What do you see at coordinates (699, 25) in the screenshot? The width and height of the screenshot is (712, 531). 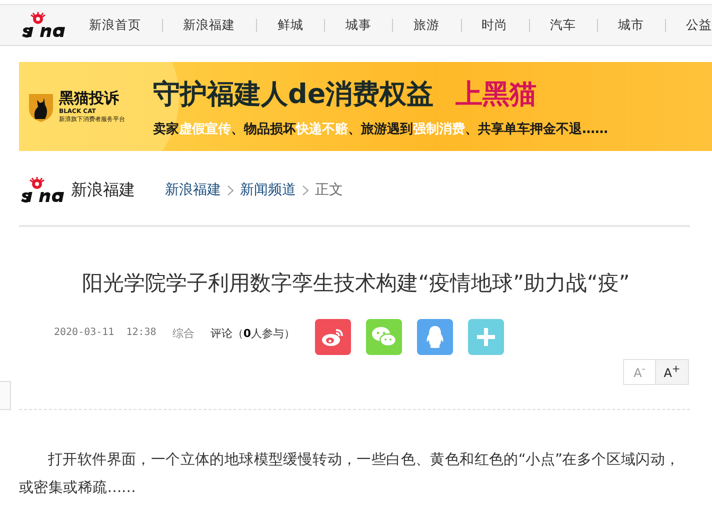 I see `nav-link: 公益` at bounding box center [699, 25].